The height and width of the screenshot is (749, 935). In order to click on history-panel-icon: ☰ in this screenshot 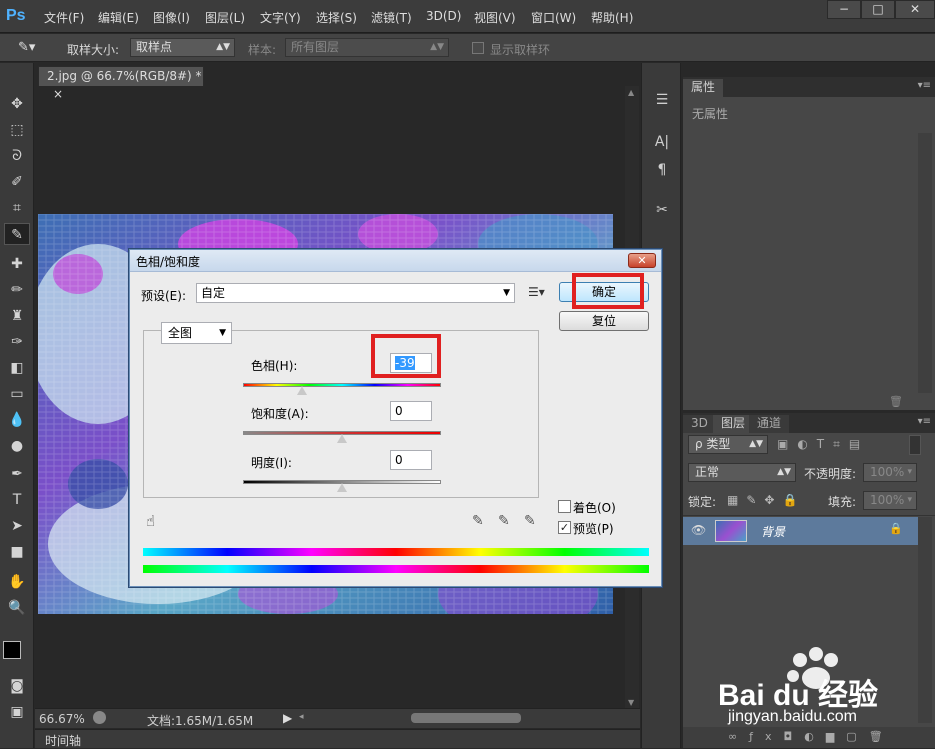, I will do `click(662, 100)`.